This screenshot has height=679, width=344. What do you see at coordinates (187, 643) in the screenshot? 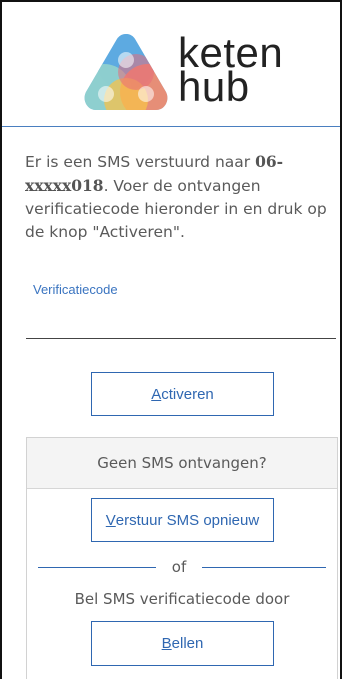
I see `call-label-rest: ellen` at bounding box center [187, 643].